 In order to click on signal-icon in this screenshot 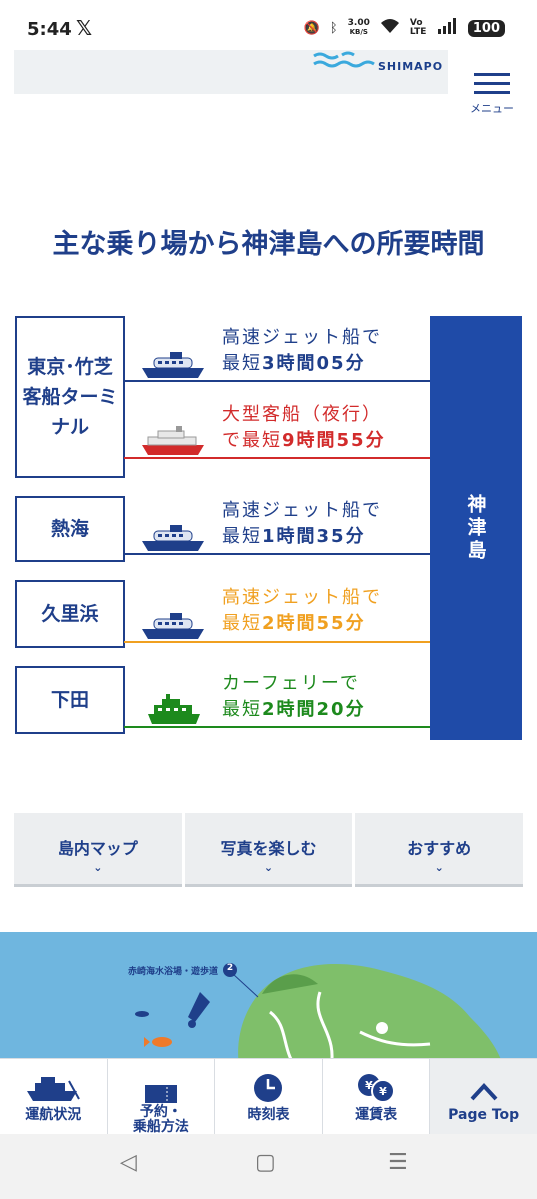, I will do `click(447, 28)`.